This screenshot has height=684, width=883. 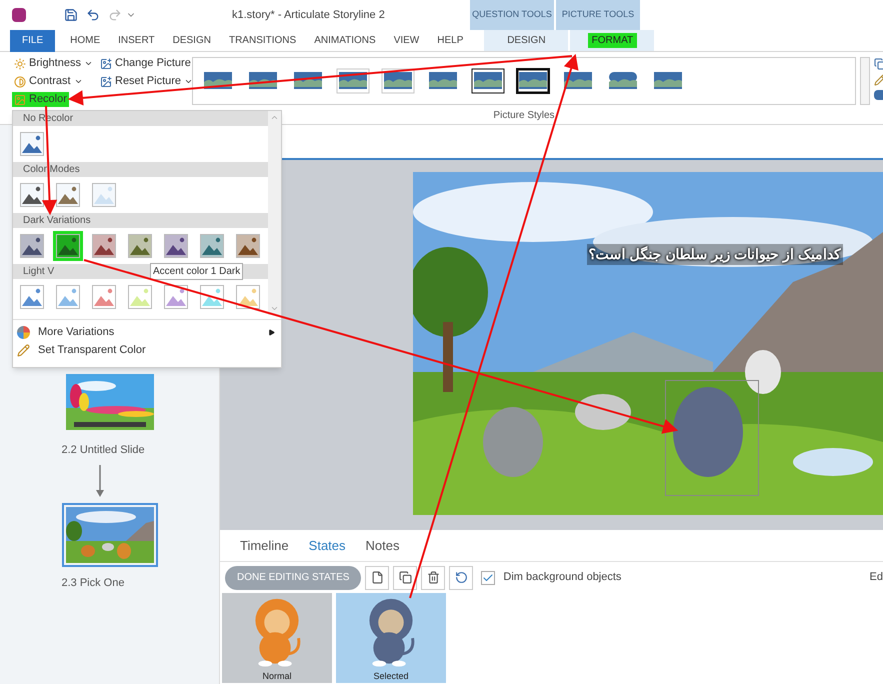 I want to click on context-group-label: QUESTION TOOLS, so click(x=512, y=15).